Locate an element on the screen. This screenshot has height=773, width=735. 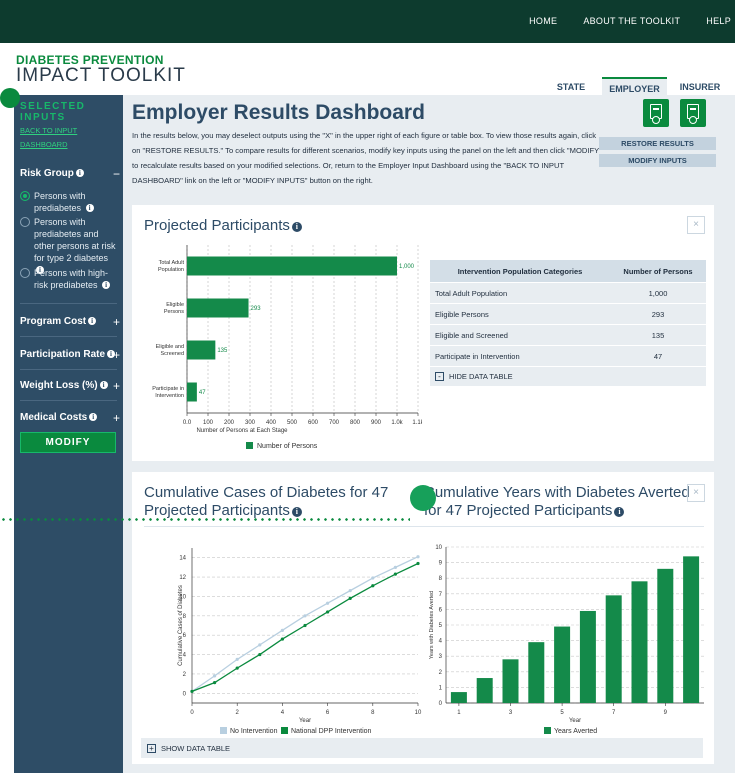
category-label: Intervention is located at coordinates (169, 396).